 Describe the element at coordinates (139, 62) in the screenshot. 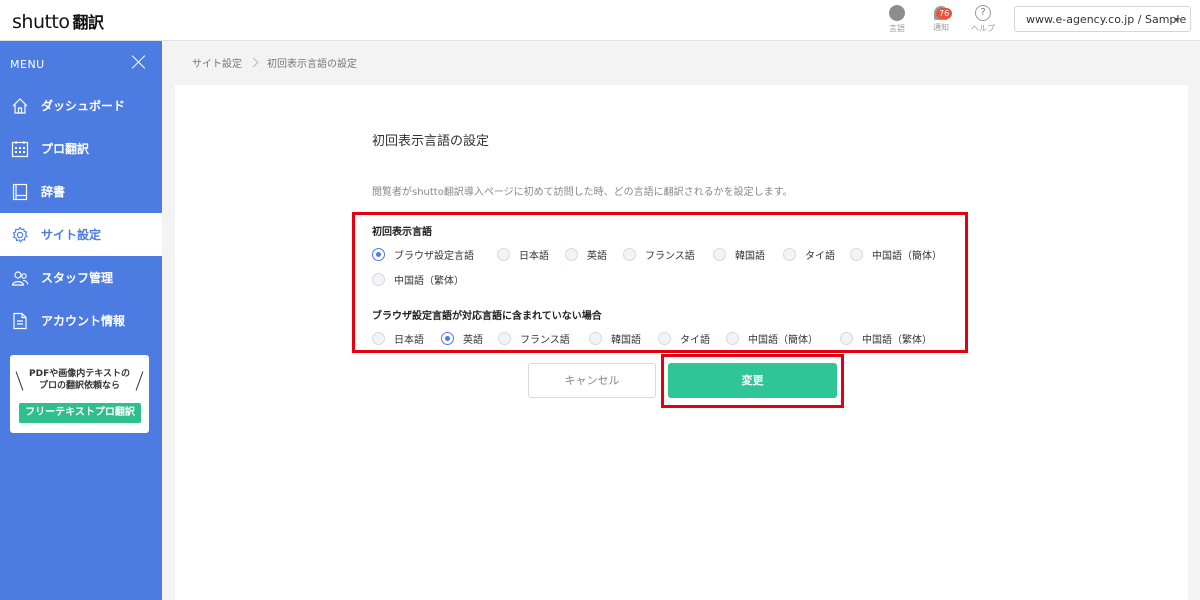

I see `close-icon` at that location.